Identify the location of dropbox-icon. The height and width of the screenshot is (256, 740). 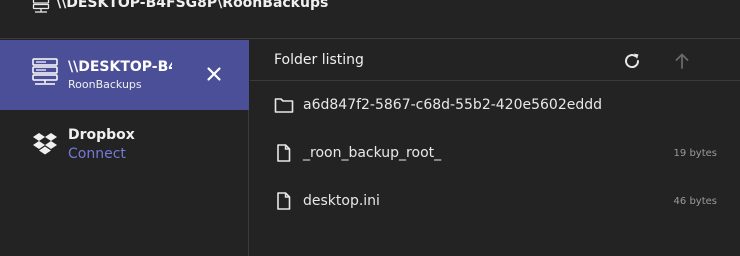
(45, 144).